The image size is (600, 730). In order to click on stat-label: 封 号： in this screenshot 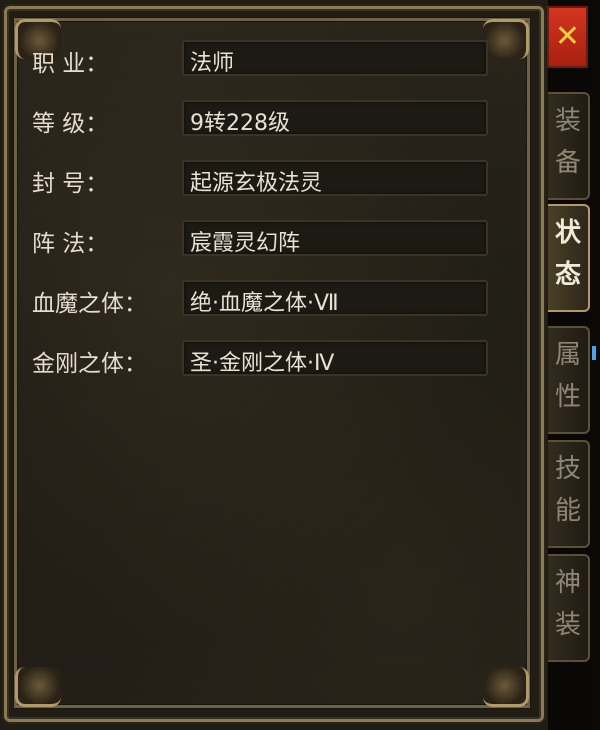, I will do `click(70, 184)`.